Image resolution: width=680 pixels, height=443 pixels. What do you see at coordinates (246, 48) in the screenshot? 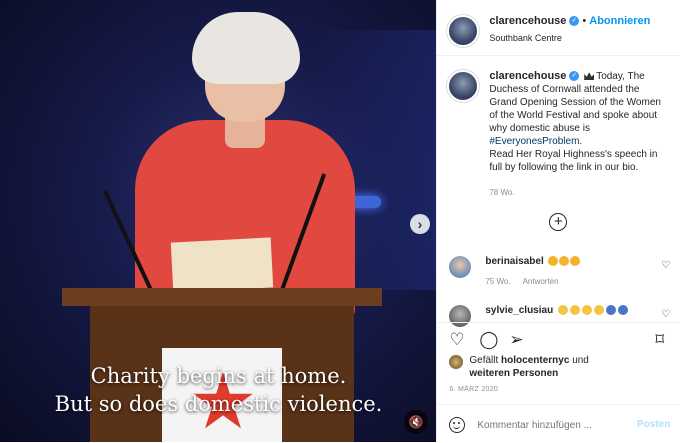
I see `speaker-hair` at bounding box center [246, 48].